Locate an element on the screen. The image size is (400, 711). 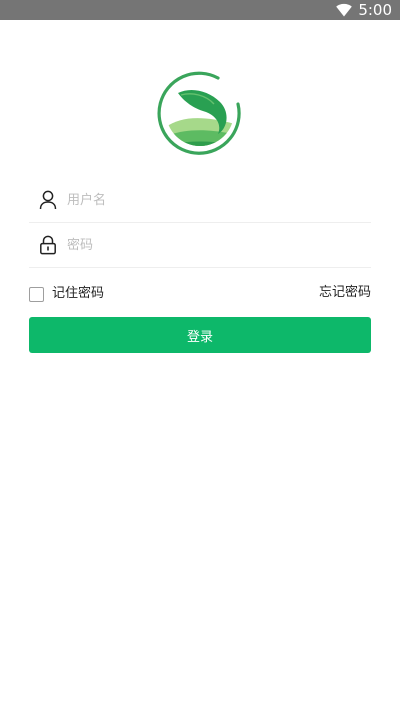
login-button-label: 登录 is located at coordinates (199, 337).